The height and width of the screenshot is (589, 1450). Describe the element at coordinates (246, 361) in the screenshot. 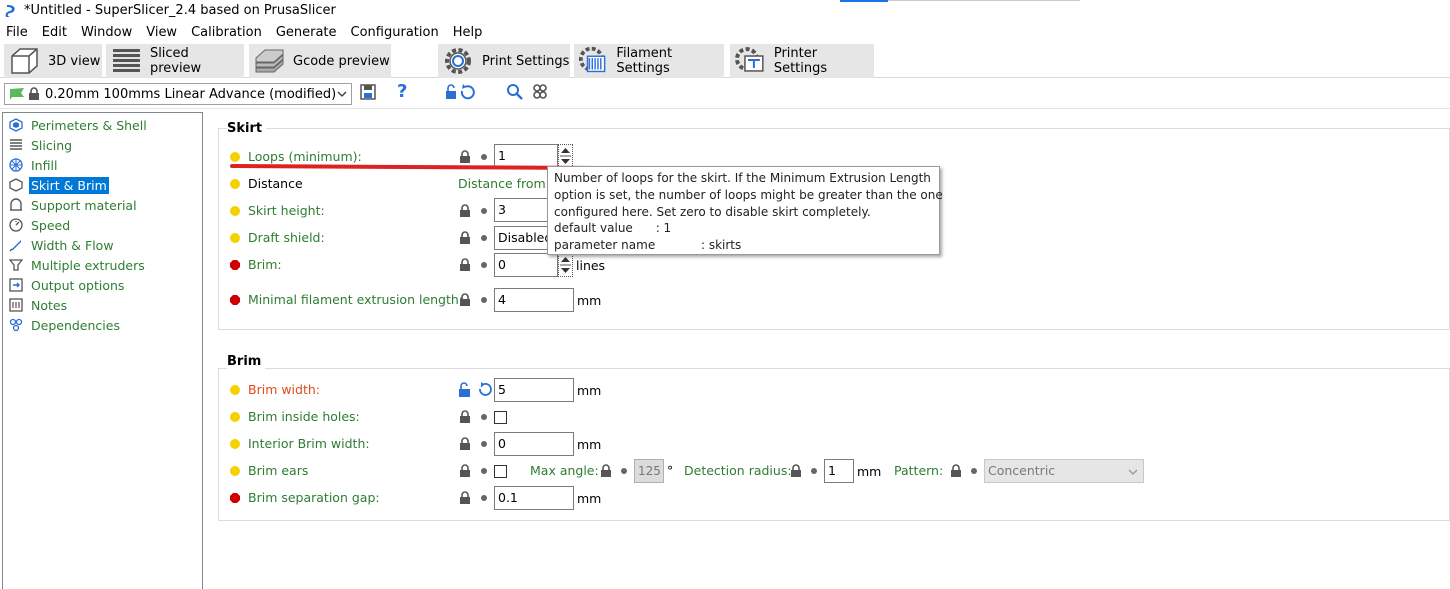

I see `brim-group-title: Brim` at that location.